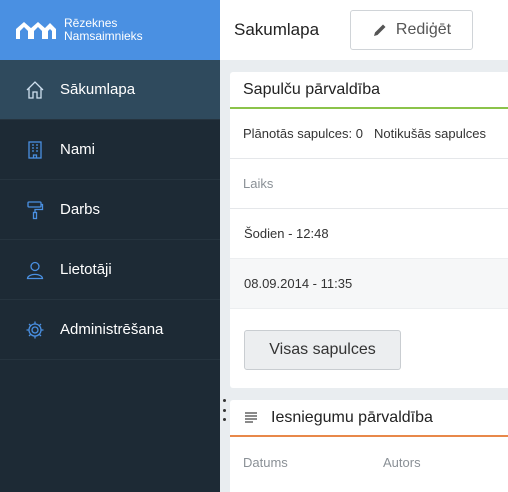 This screenshot has height=492, width=508. What do you see at coordinates (98, 89) in the screenshot?
I see `sidebar-item-label: Sākumlapa` at bounding box center [98, 89].